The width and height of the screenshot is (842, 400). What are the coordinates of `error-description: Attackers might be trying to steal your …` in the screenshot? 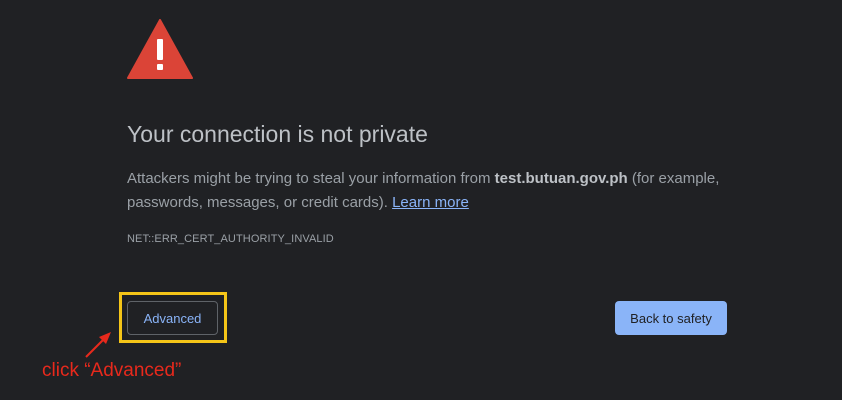 It's located at (432, 191).